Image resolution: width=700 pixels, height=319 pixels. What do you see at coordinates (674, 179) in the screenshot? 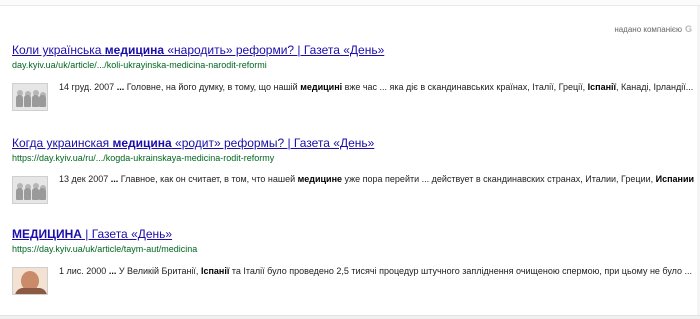
I see `text-segment: Испании` at bounding box center [674, 179].